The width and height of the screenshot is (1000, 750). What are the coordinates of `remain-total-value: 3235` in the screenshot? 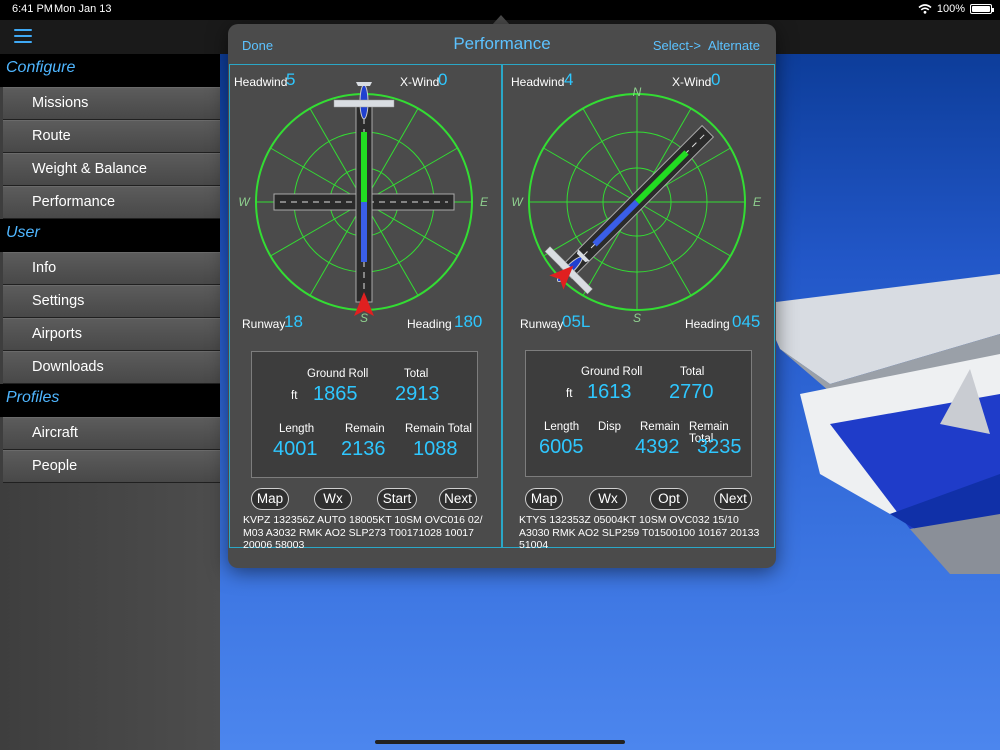 It's located at (719, 447).